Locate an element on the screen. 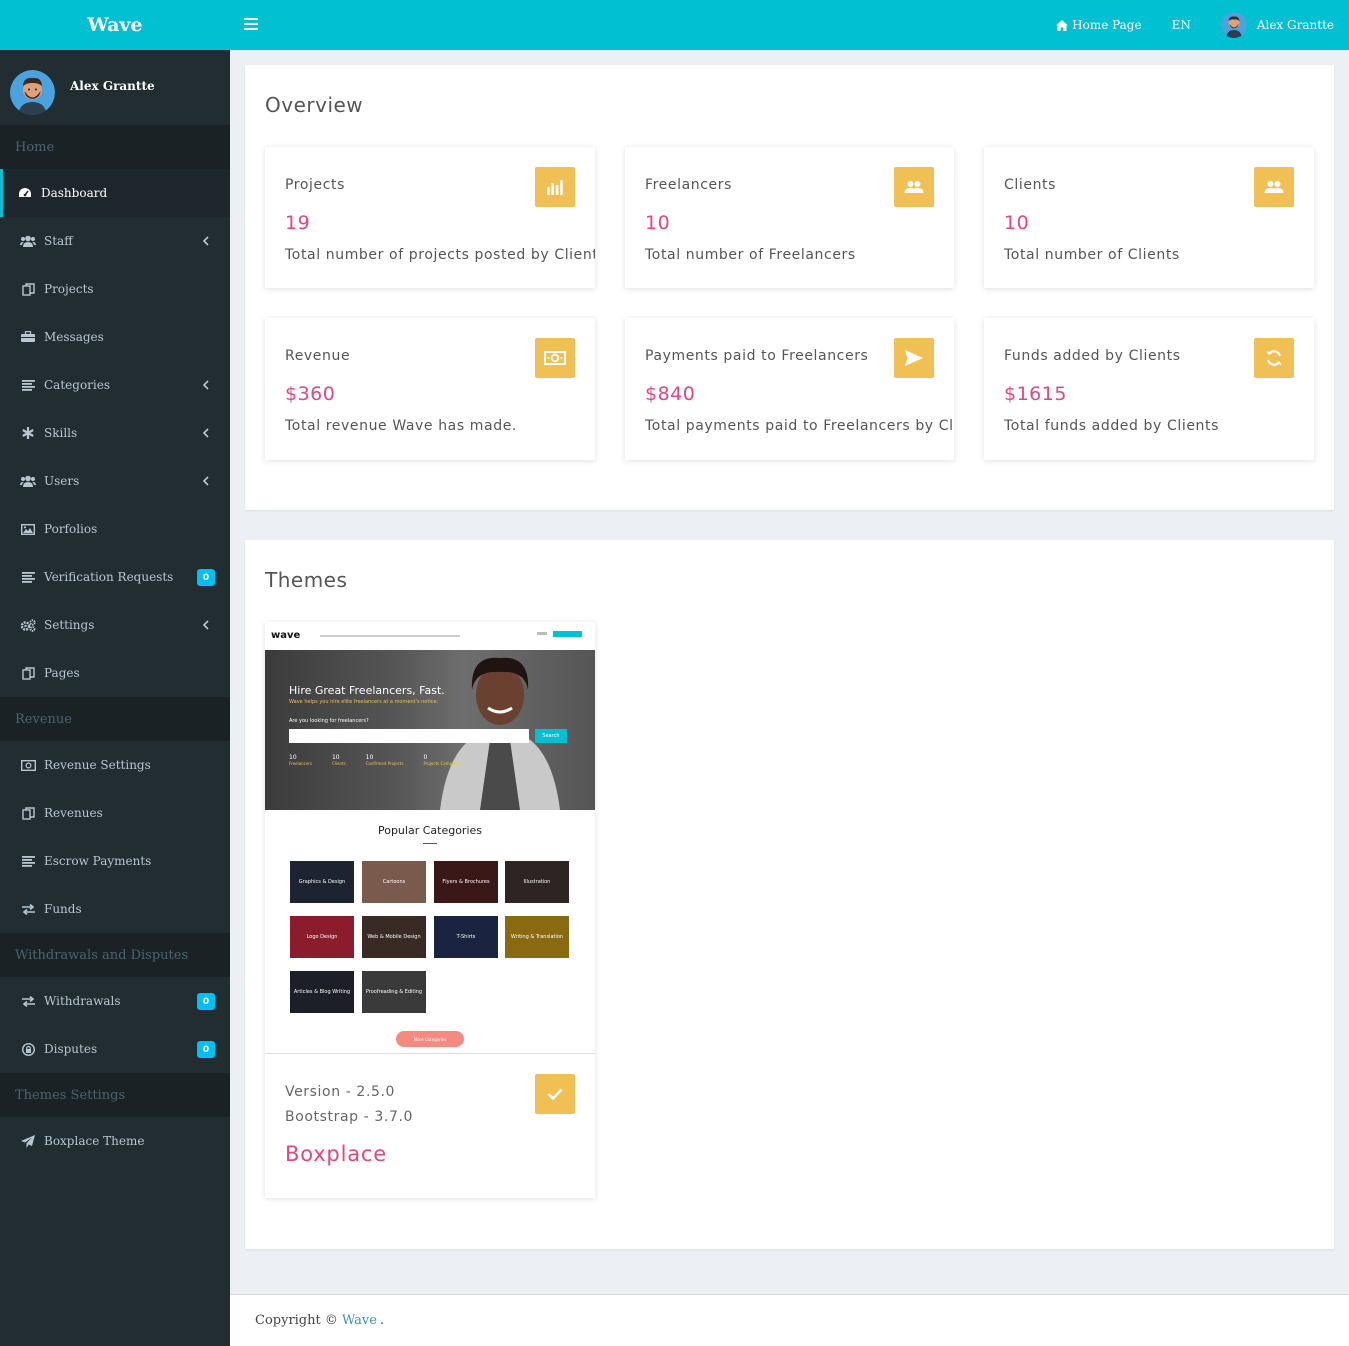  sidebar-item-label: Disputes is located at coordinates (71, 1049).